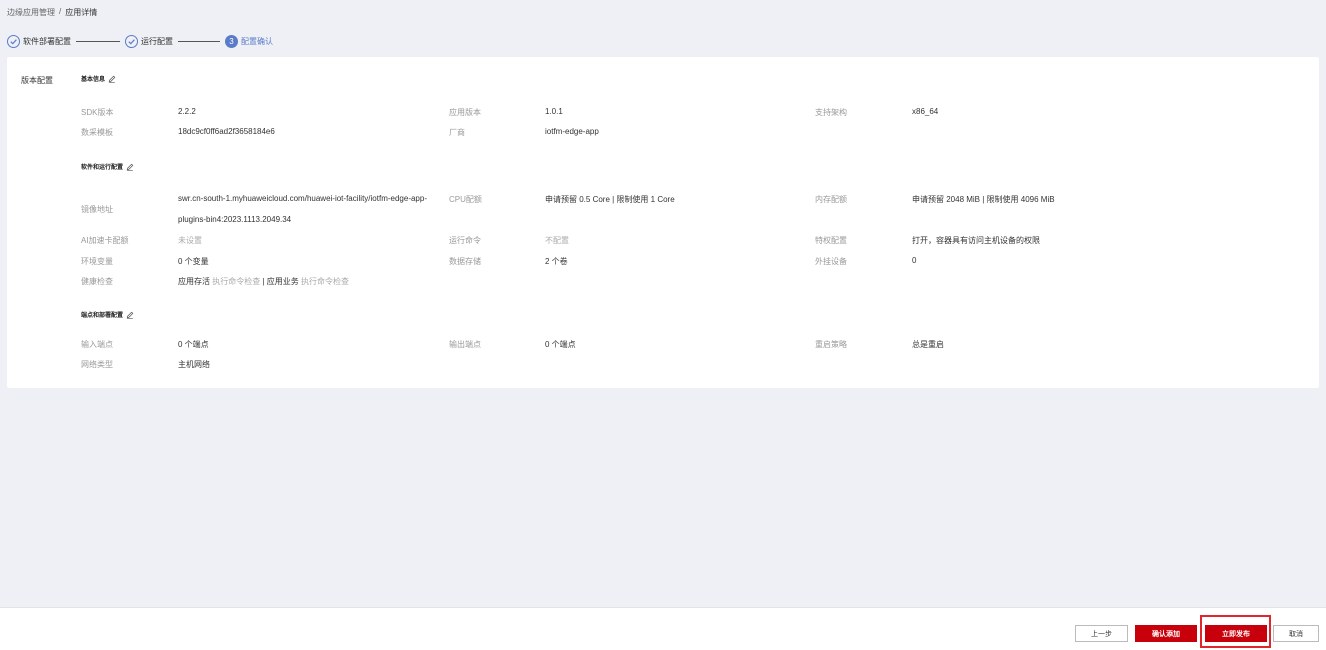 The image size is (1326, 650). Describe the element at coordinates (157, 41) in the screenshot. I see `step-2-label: 运行配置` at that location.